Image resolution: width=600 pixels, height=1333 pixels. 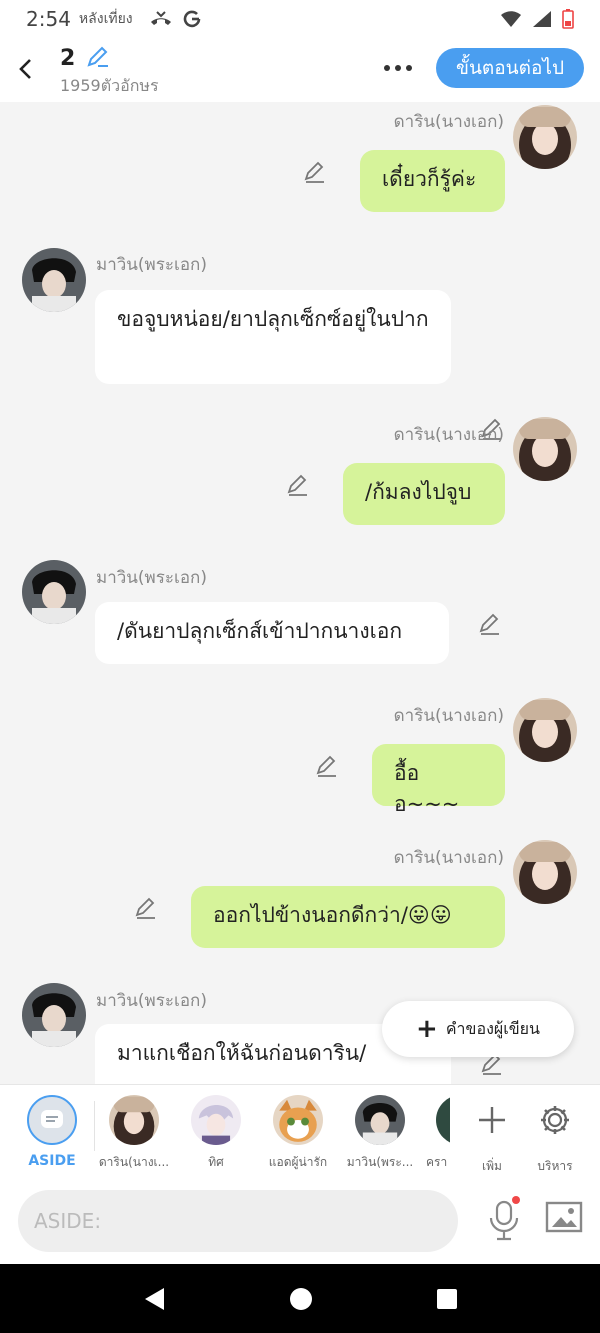 I want to click on character-item: ครา, so click(x=437, y=1133).